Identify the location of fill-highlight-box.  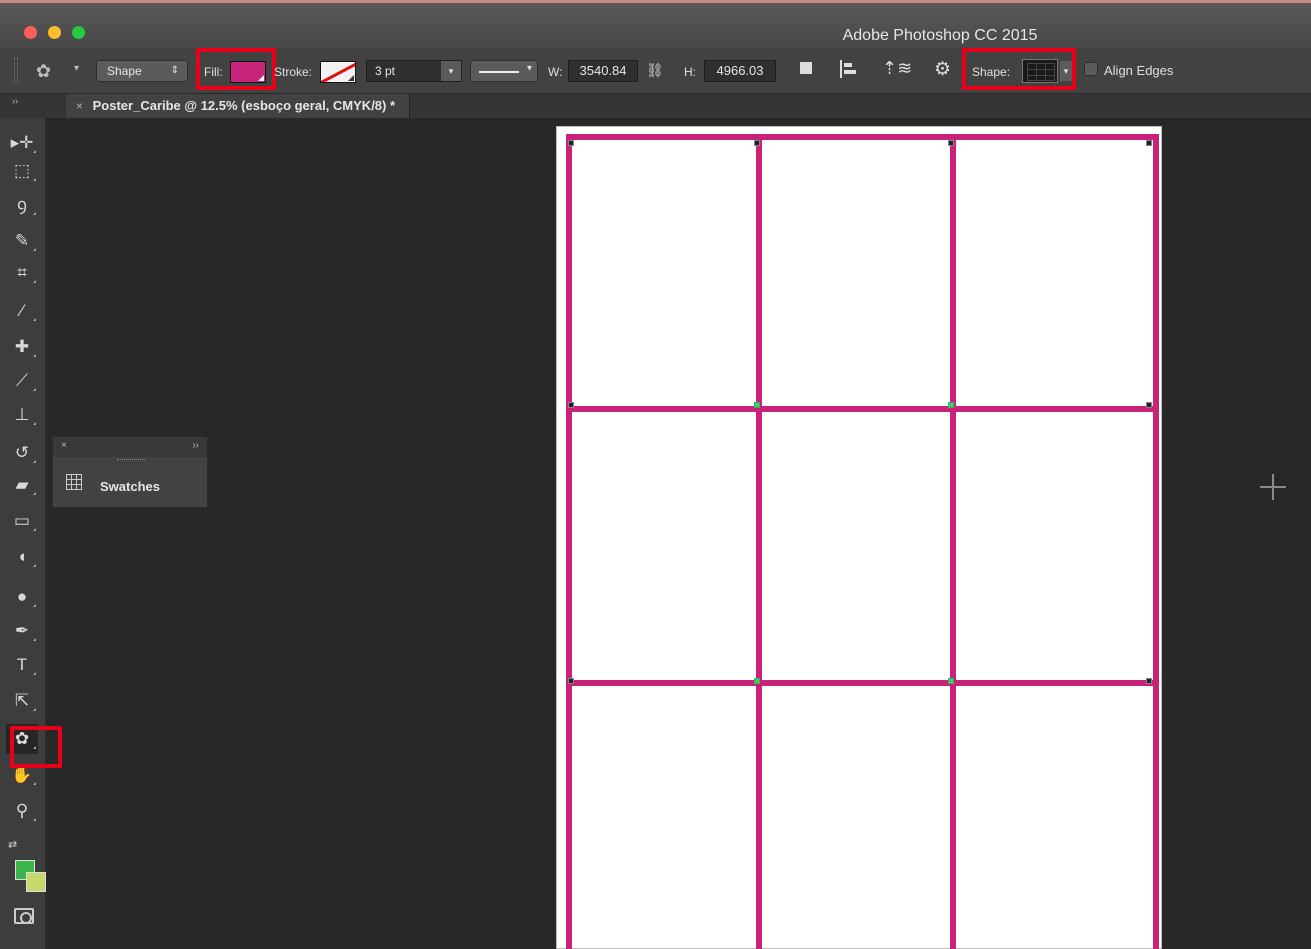
(236, 69).